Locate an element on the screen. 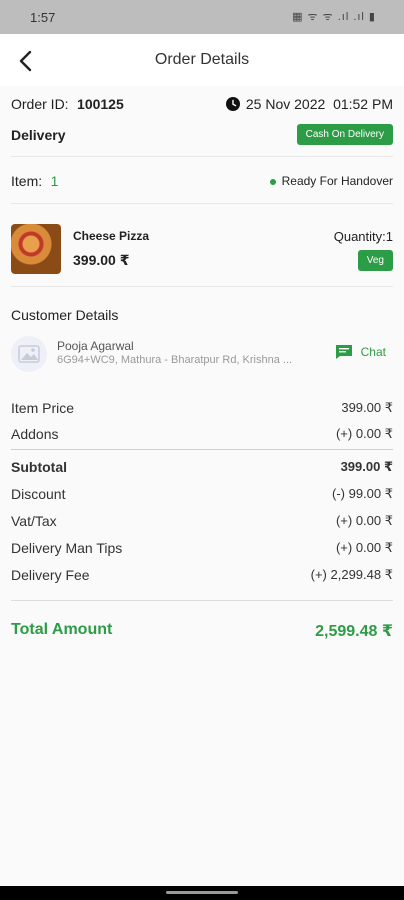  vat-value: (+) 0.00 ₹ is located at coordinates (364, 520).